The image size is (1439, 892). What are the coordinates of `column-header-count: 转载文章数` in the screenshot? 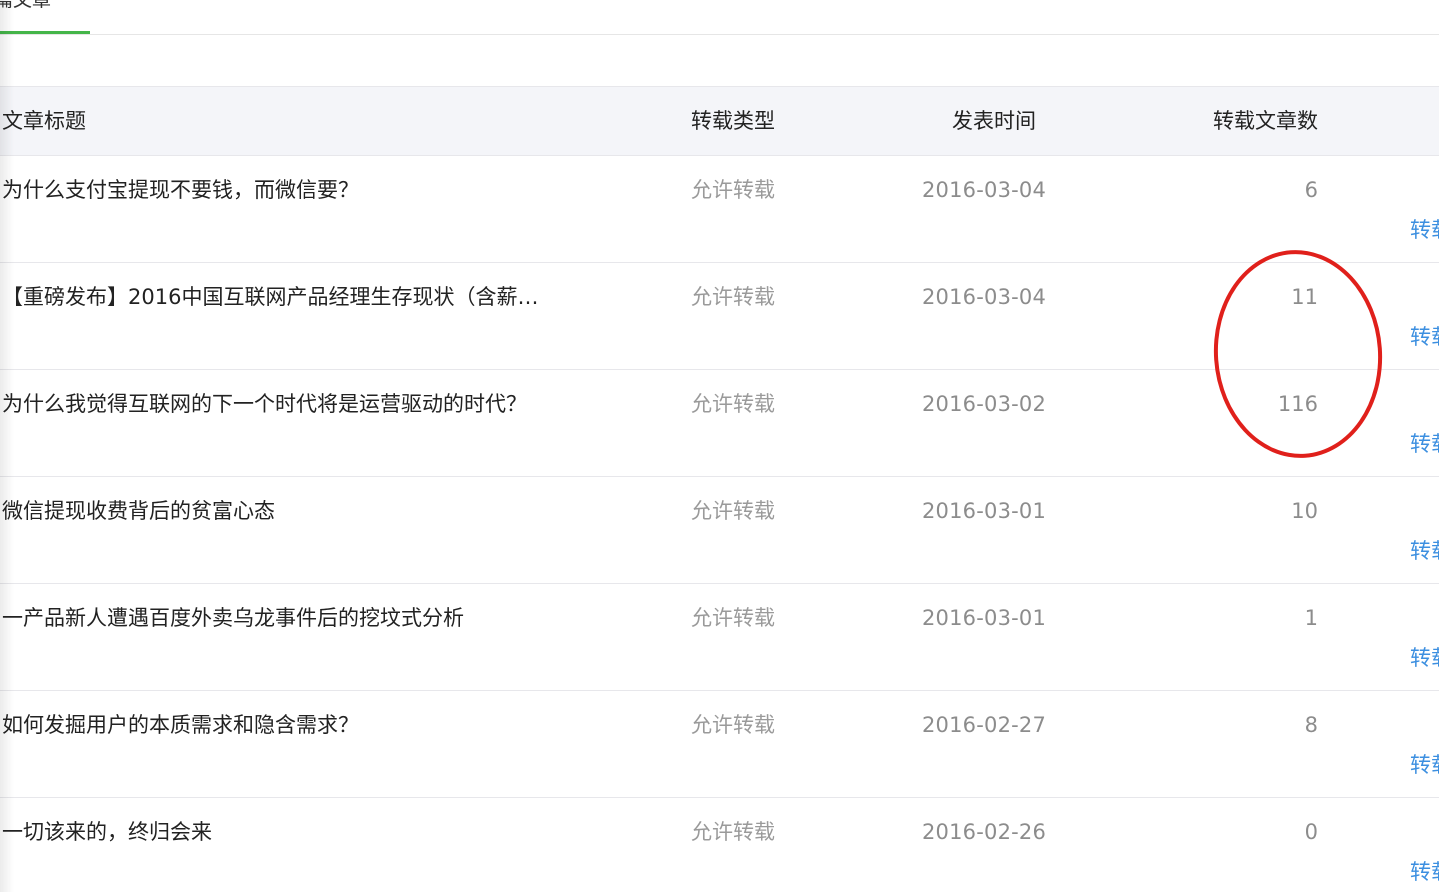 It's located at (1265, 121).